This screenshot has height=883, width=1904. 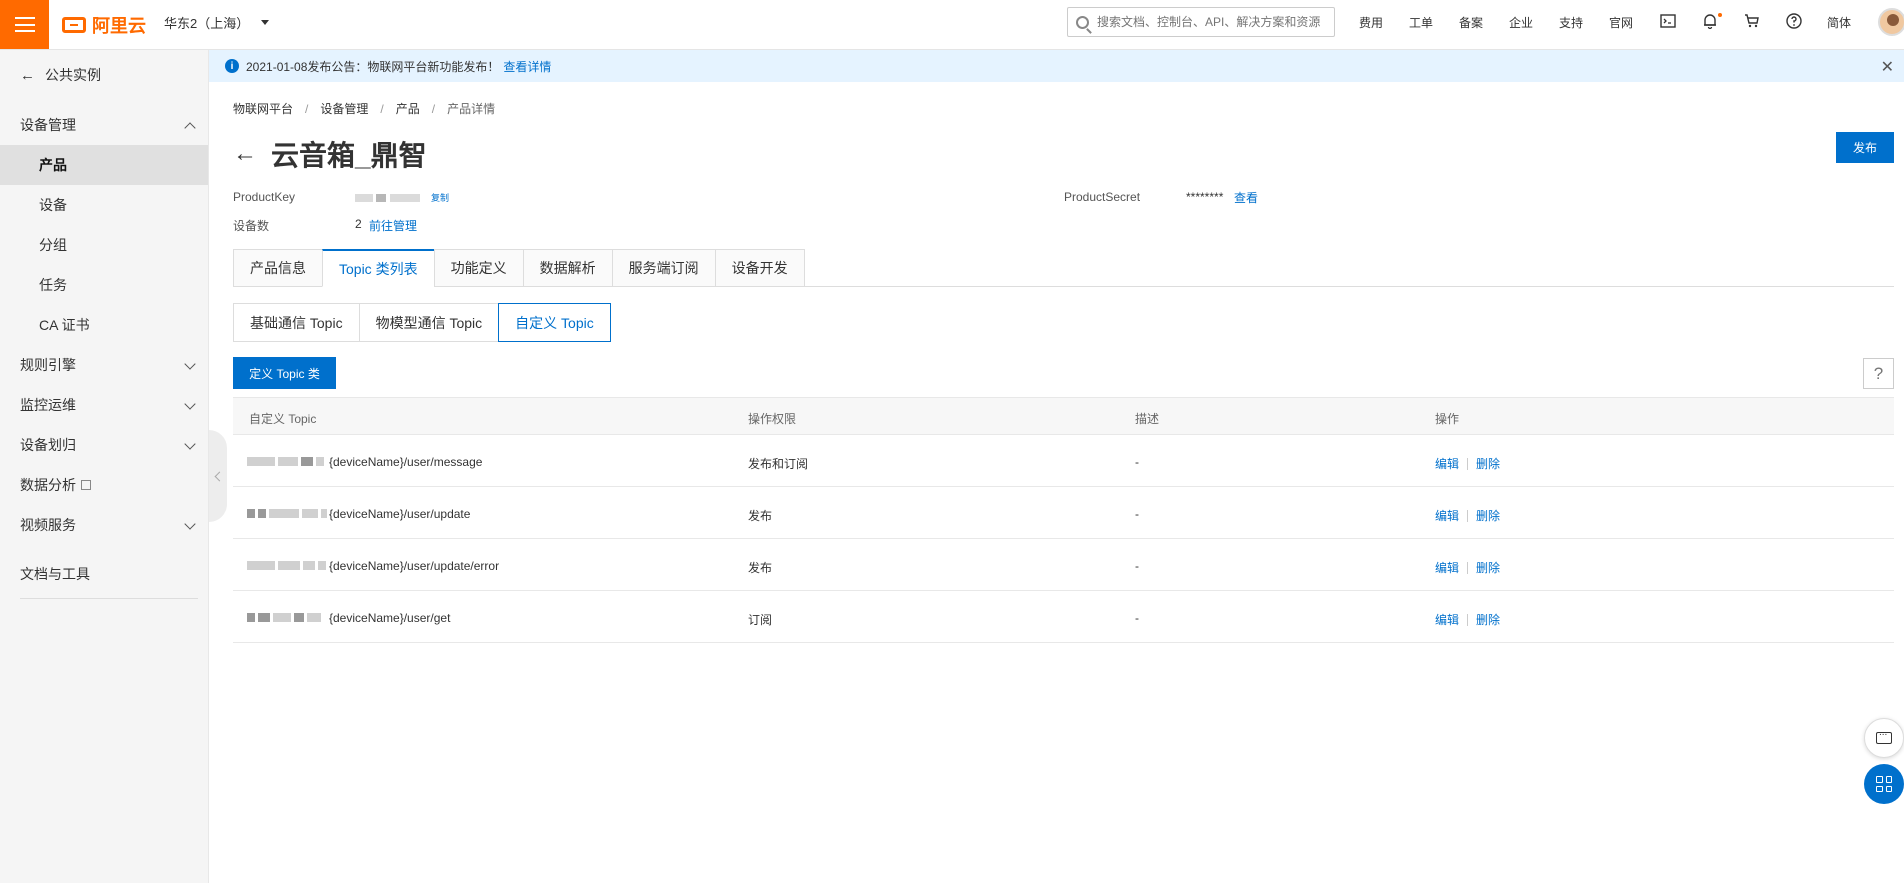 I want to click on sidebar-group-rule-engine: 规则引擎, so click(x=104, y=365).